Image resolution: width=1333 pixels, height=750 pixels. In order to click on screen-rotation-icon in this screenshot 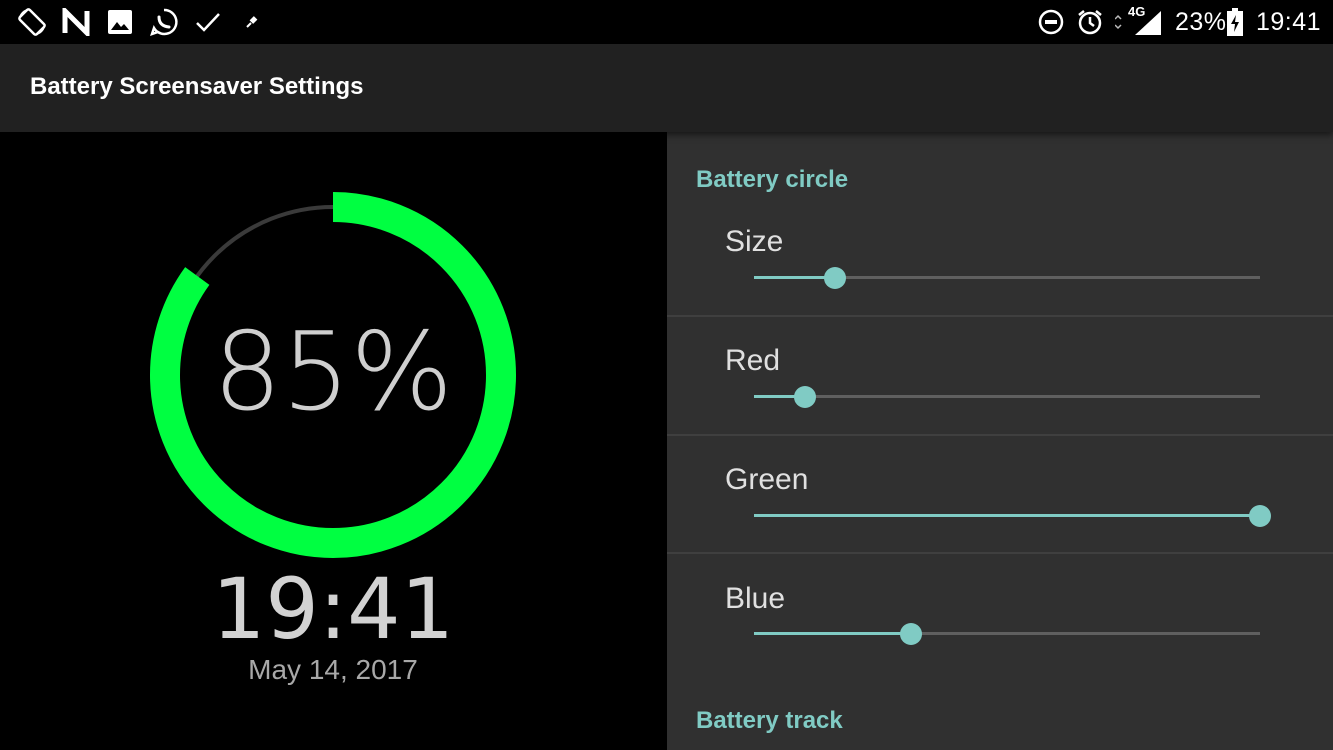, I will do `click(32, 22)`.